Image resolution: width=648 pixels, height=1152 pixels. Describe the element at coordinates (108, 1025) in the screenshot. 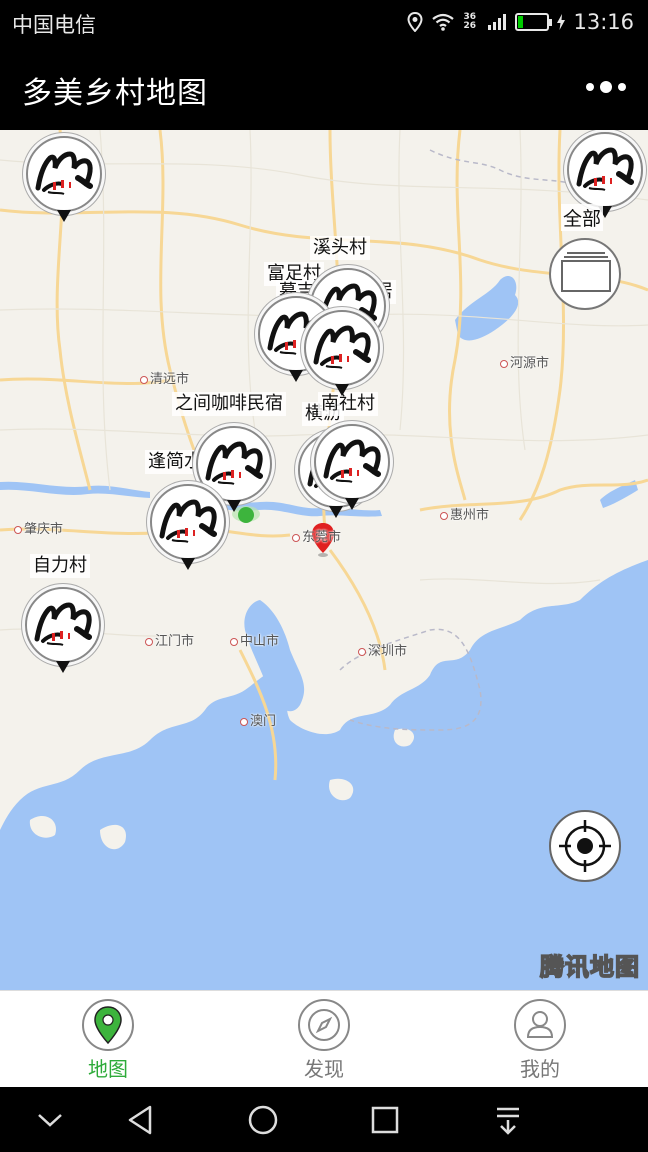

I see `map-pin-icon` at that location.